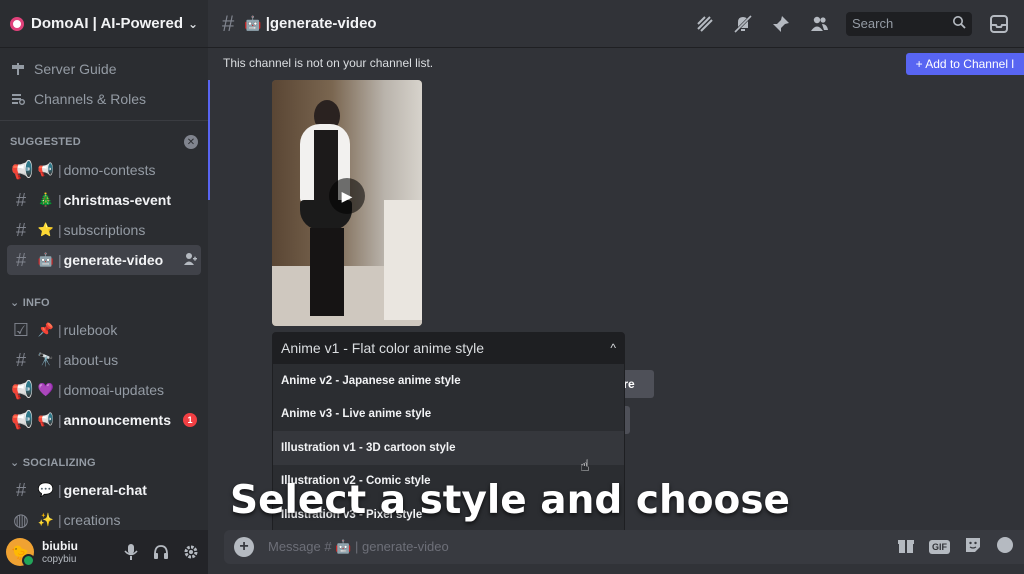 Image resolution: width=1024 pixels, height=574 pixels. What do you see at coordinates (18, 99) in the screenshot?
I see `channels-roles-icon` at bounding box center [18, 99].